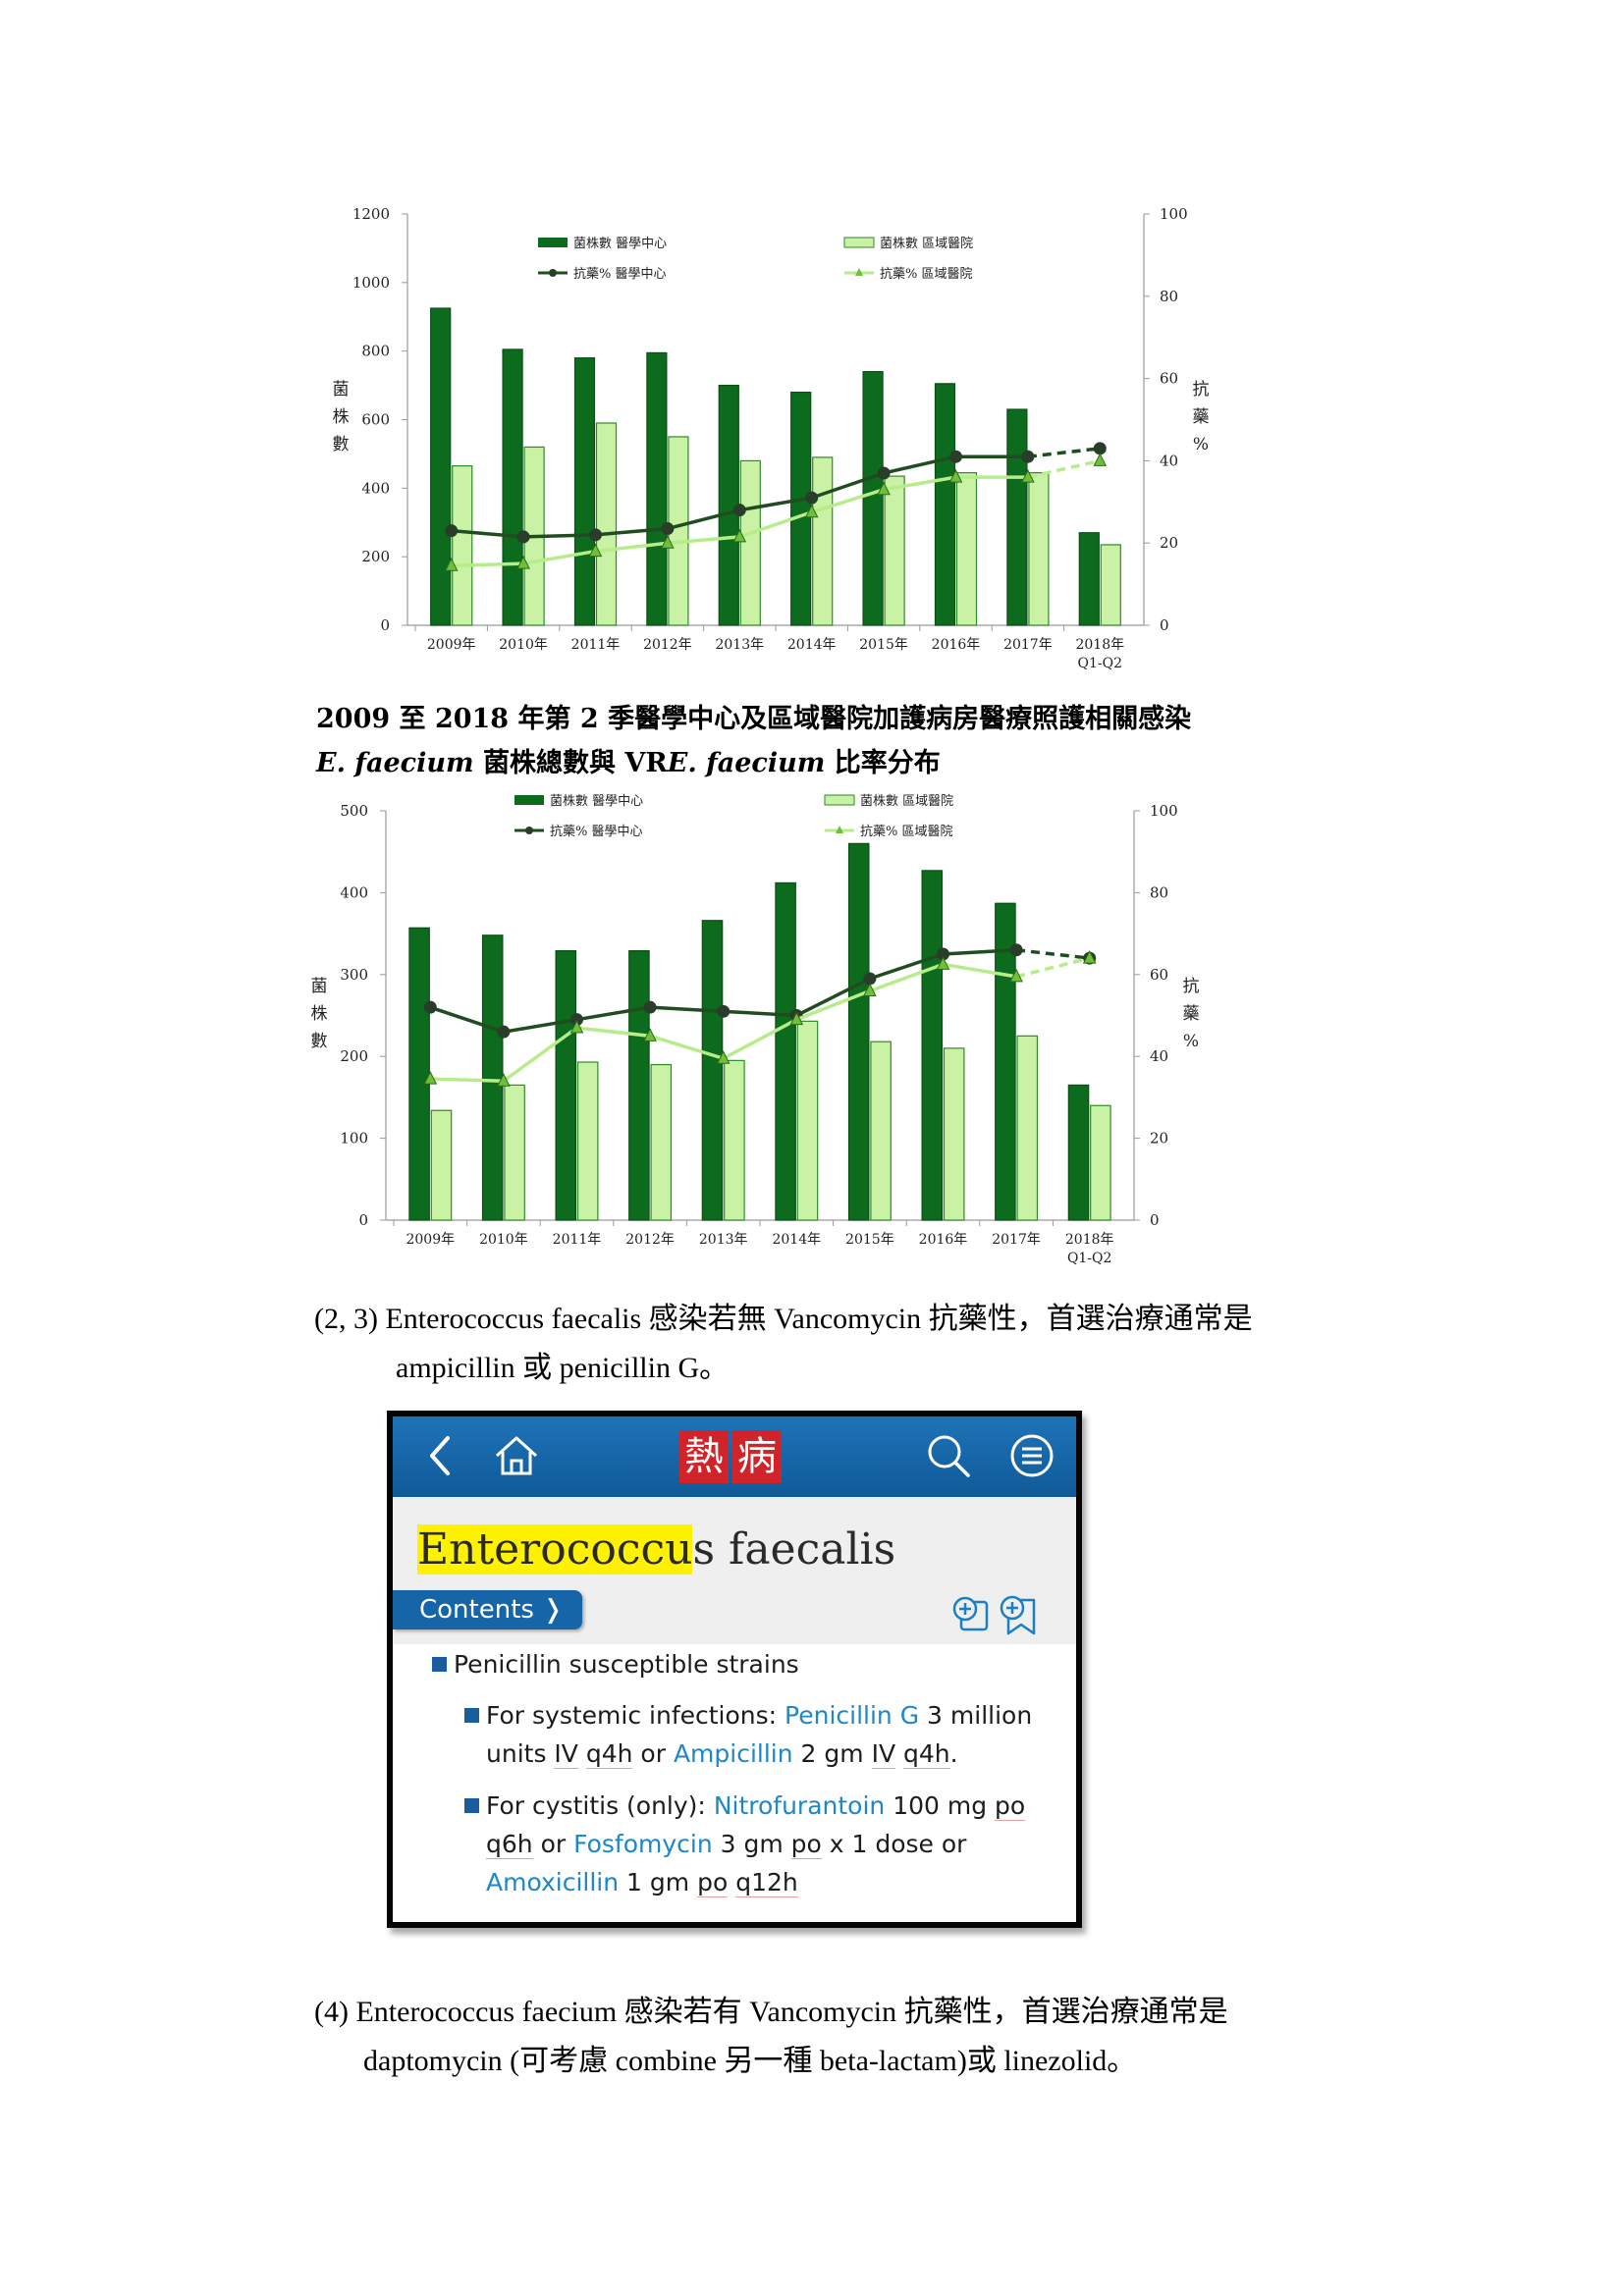 This screenshot has width=1623, height=2296. Describe the element at coordinates (1064, 452) in the screenshot. I see `line-projection-dashed` at that location.